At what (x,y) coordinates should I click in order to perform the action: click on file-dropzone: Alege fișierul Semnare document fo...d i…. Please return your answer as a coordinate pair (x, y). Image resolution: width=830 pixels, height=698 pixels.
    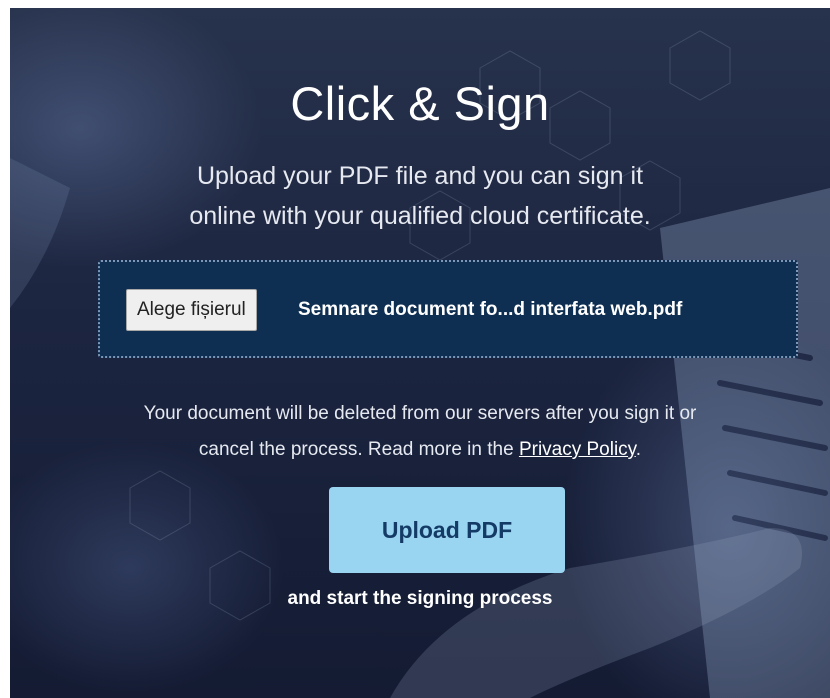
    Looking at the image, I should click on (448, 309).